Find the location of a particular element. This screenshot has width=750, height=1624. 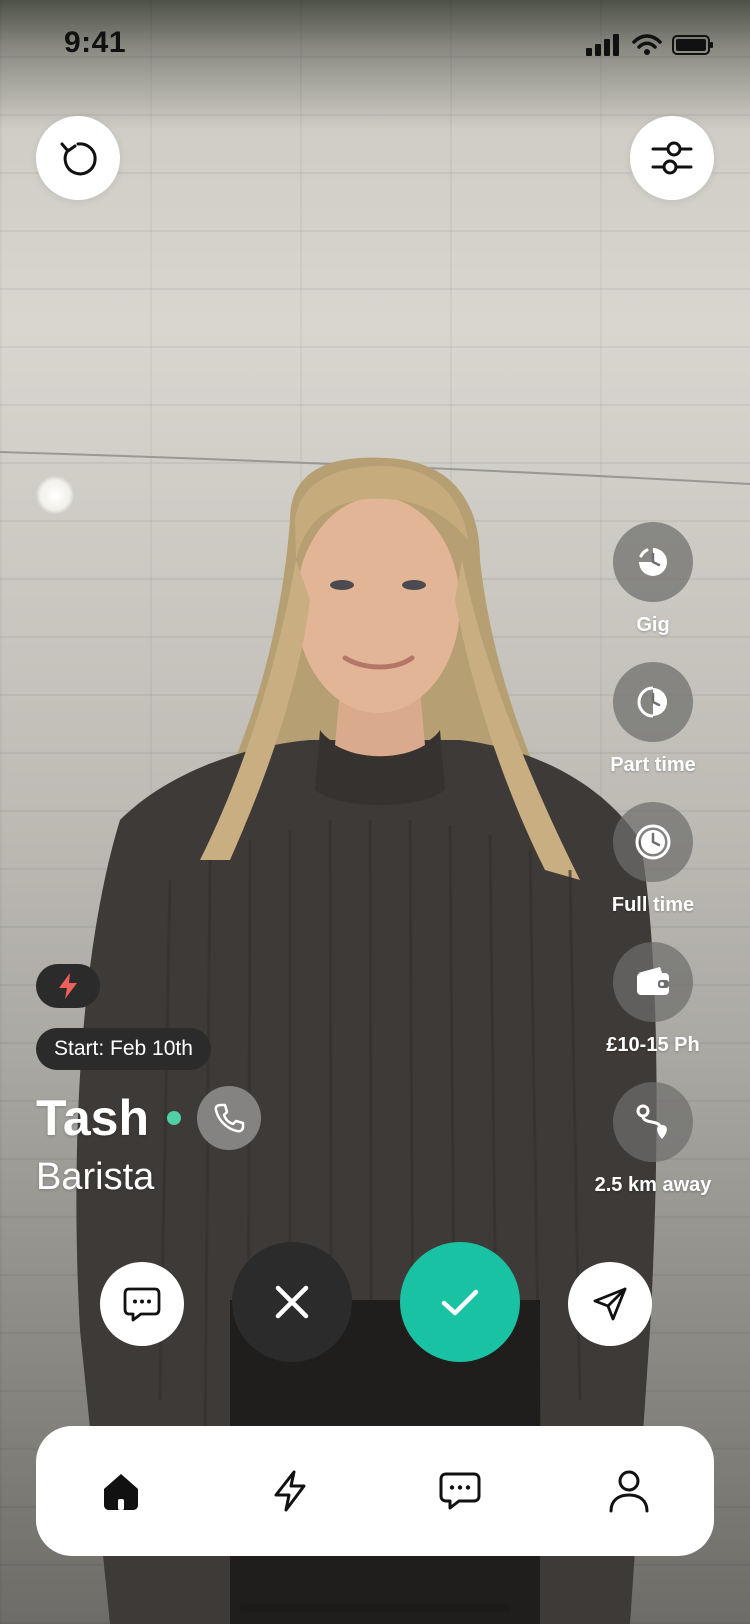

tab-boost is located at coordinates (290, 1491).